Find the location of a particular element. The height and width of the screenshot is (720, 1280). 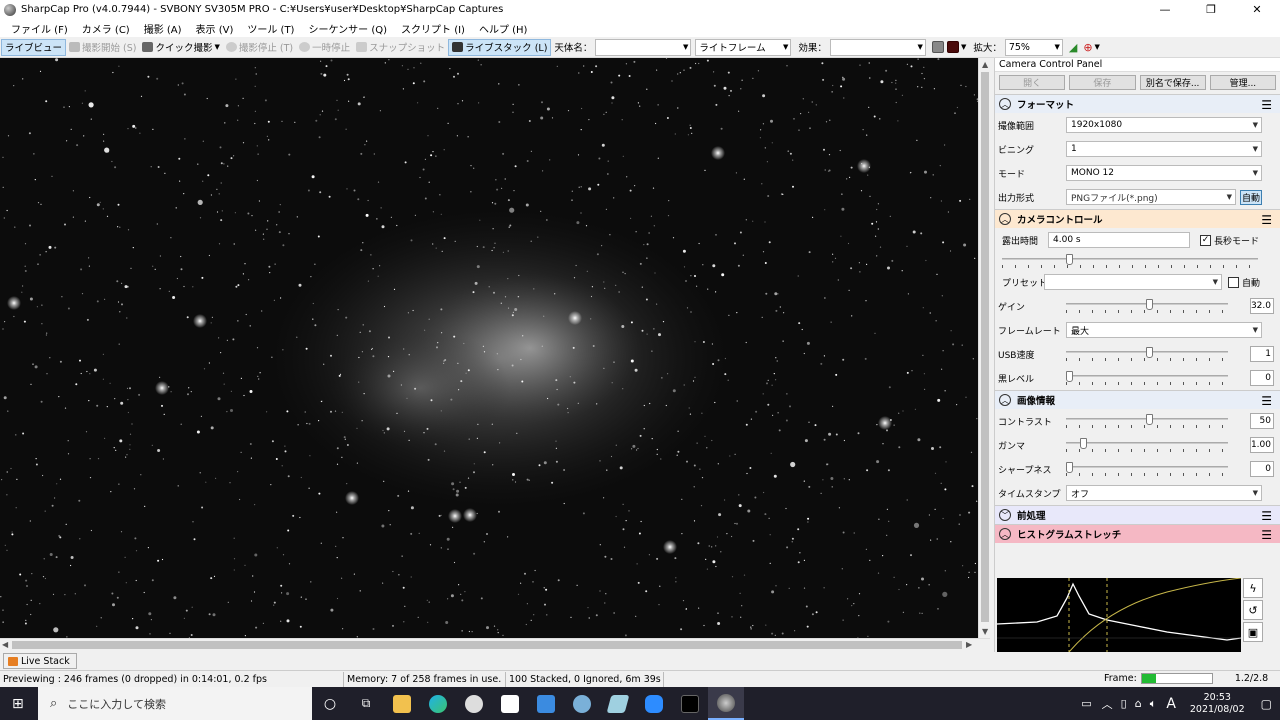

exposure-input: 4.00 s is located at coordinates (1119, 240).